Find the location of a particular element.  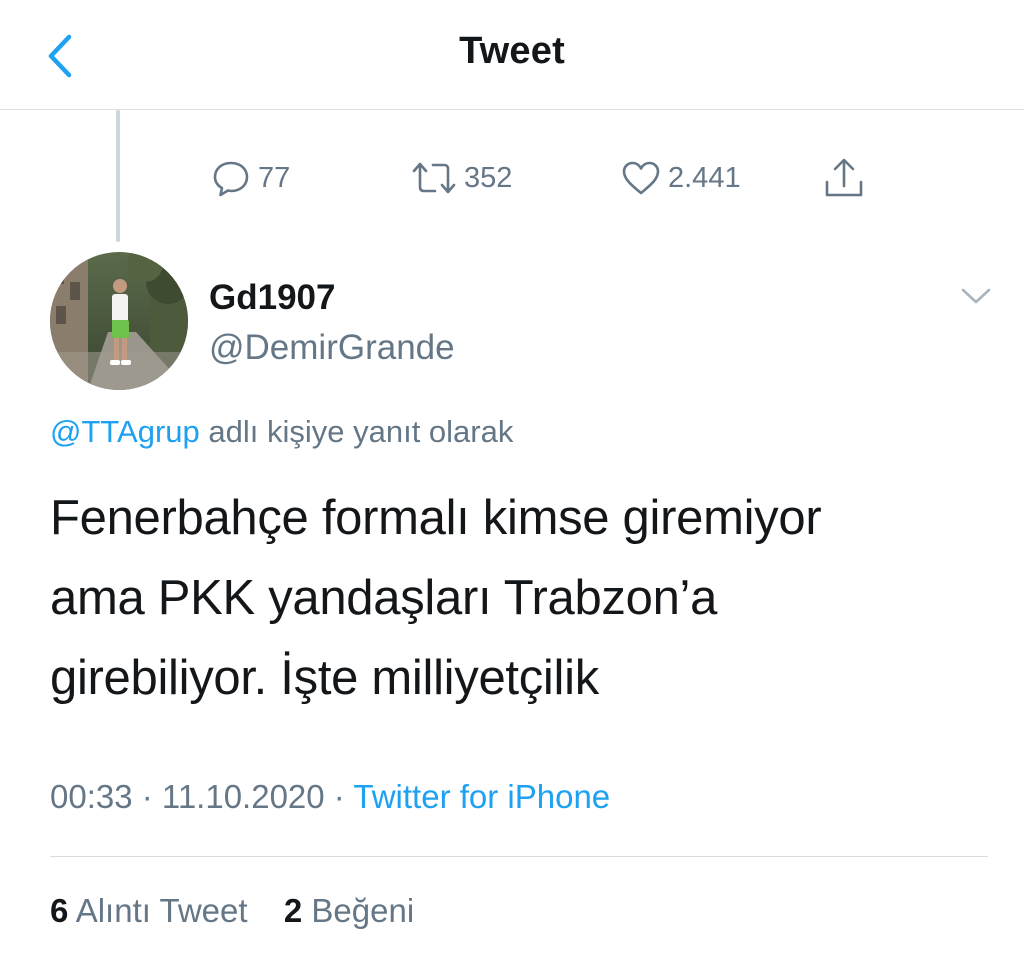

likes-stat-count: 2 is located at coordinates (293, 910).